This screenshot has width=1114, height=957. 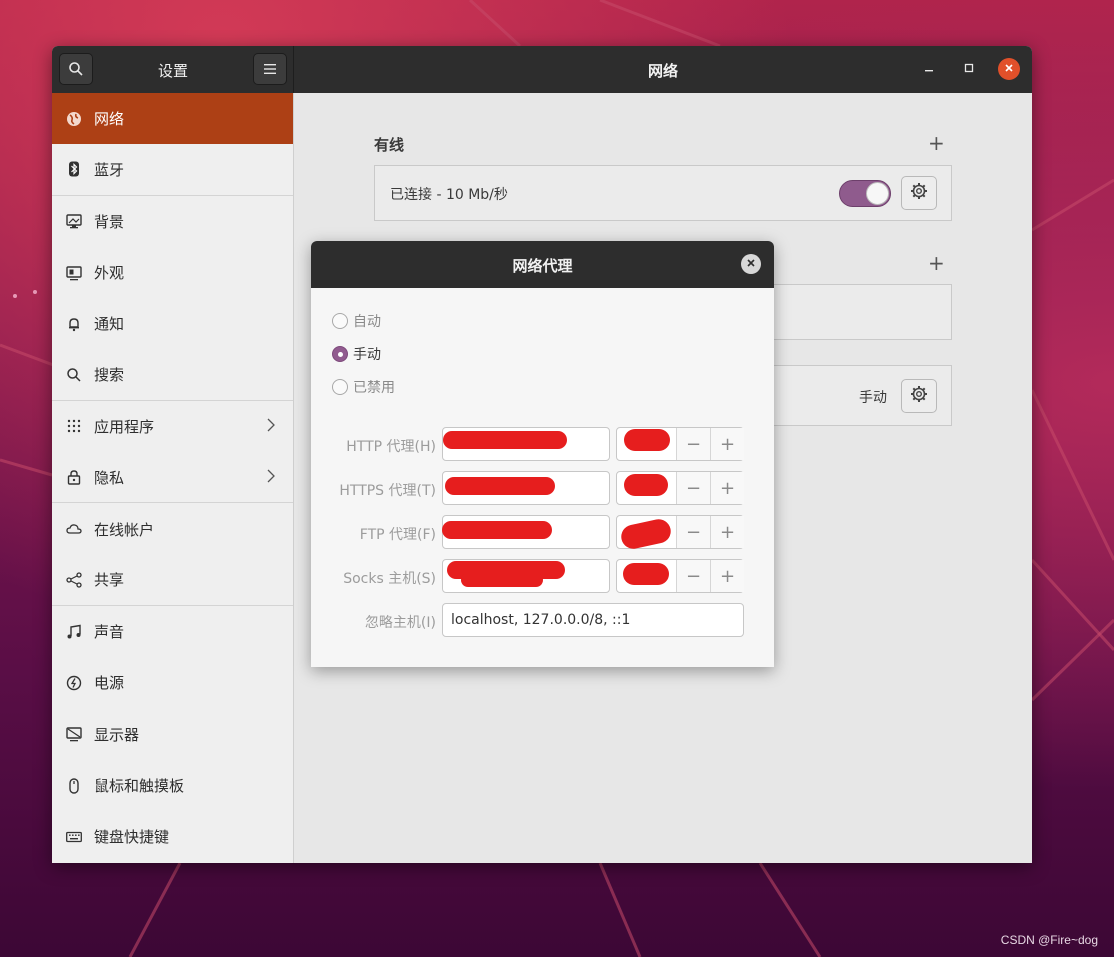 What do you see at coordinates (109, 324) in the screenshot?
I see `sidebar-item-label: 通知` at bounding box center [109, 324].